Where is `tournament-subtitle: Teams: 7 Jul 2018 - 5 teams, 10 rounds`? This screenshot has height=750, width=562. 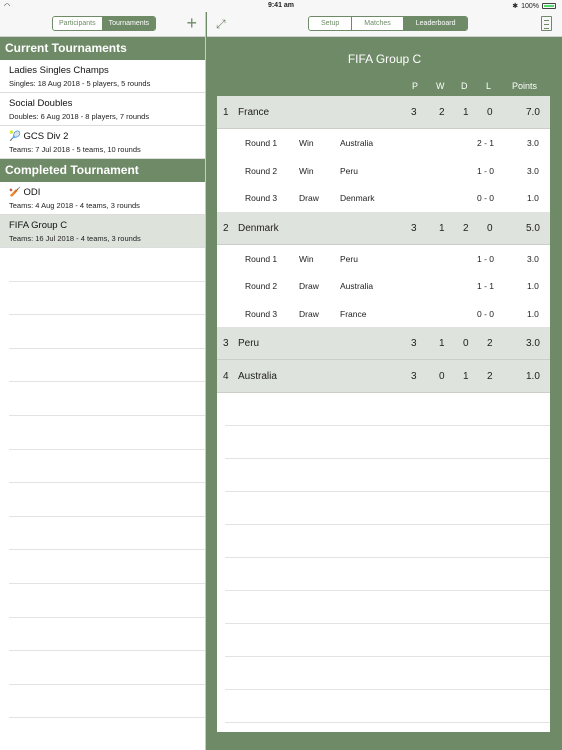 tournament-subtitle: Teams: 7 Jul 2018 - 5 teams, 10 rounds is located at coordinates (75, 149).